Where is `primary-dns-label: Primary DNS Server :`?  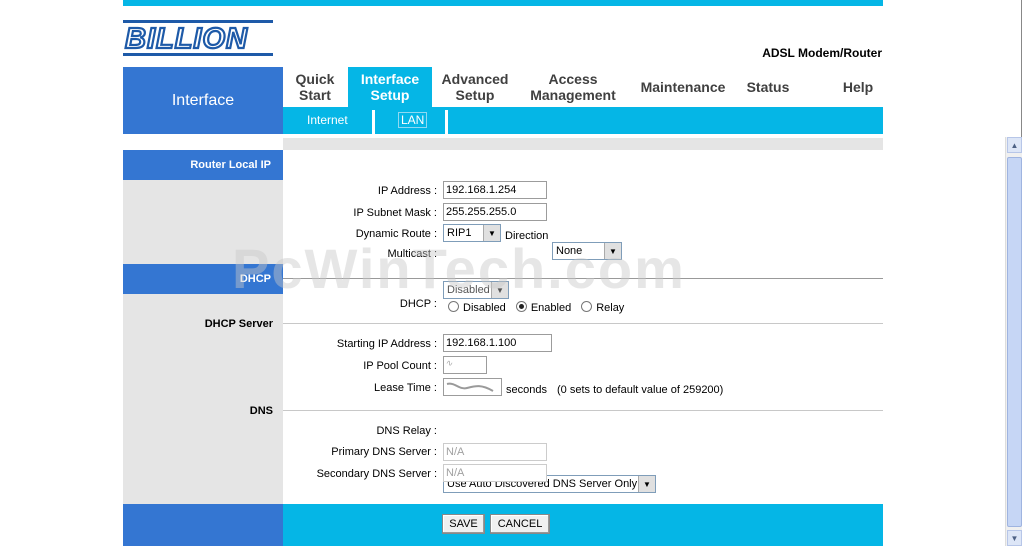 primary-dns-label: Primary DNS Server : is located at coordinates (384, 452).